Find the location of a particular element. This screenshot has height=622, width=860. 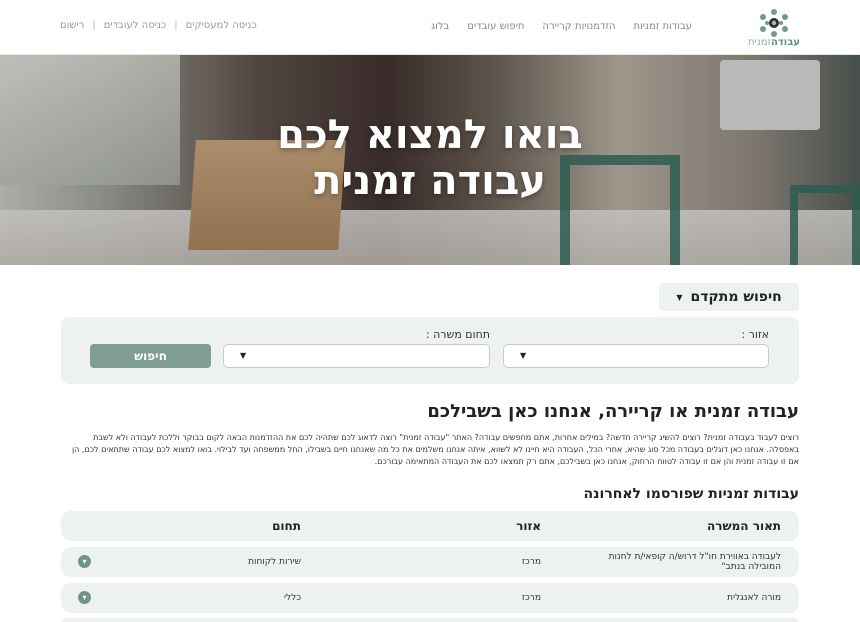

logo-flower-icon is located at coordinates (774, 23).